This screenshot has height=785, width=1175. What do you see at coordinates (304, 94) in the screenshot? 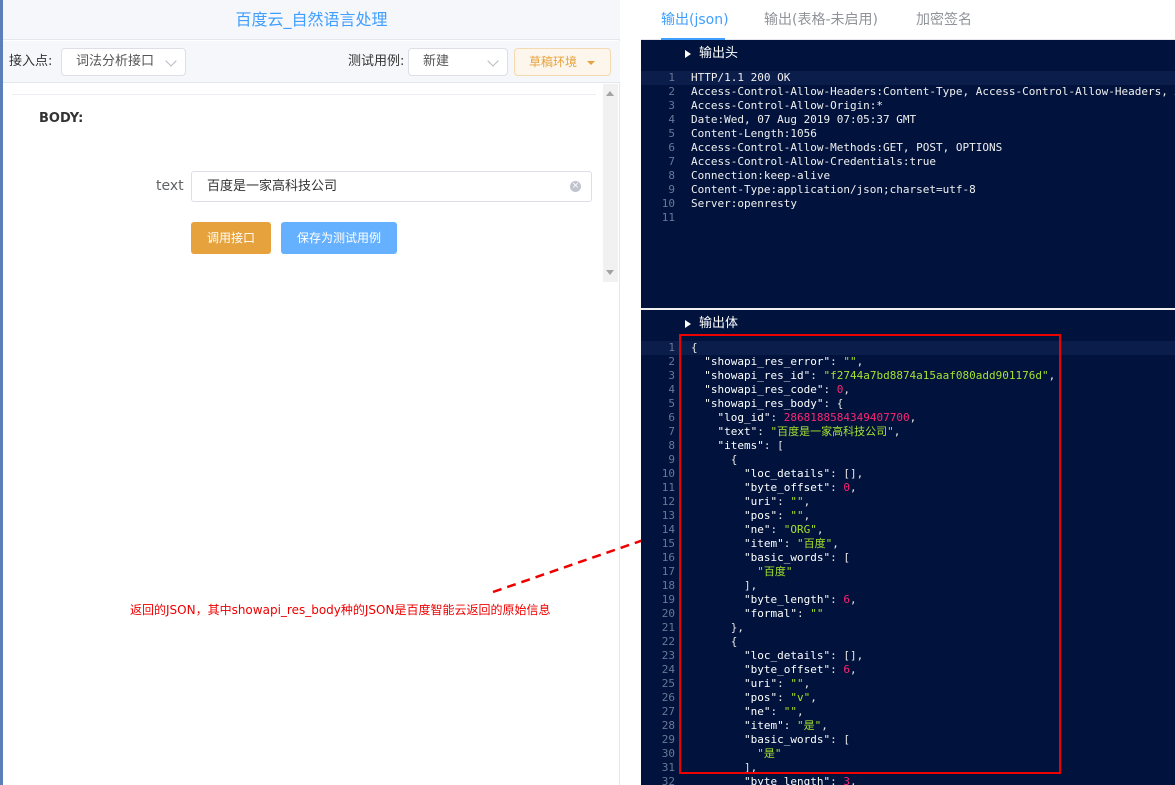
I see `divider` at bounding box center [304, 94].